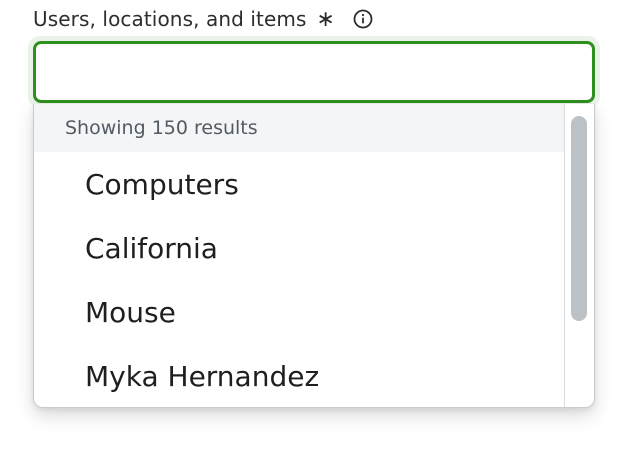 Image resolution: width=628 pixels, height=464 pixels. Describe the element at coordinates (579, 218) in the screenshot. I see `scrollbar-thumb` at that location.